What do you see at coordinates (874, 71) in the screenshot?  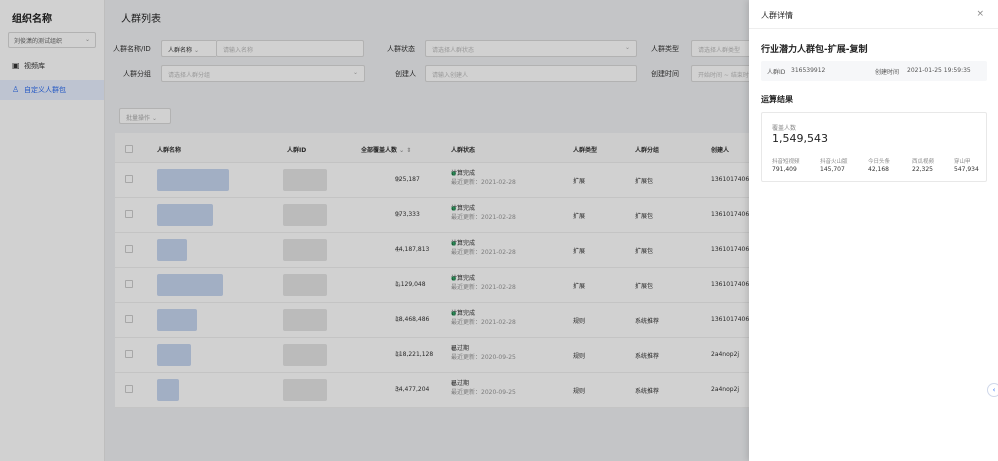 I see `crowd-meta: 人群ID 316539912 创建时间 2021-01-25 19:59:35` at bounding box center [874, 71].